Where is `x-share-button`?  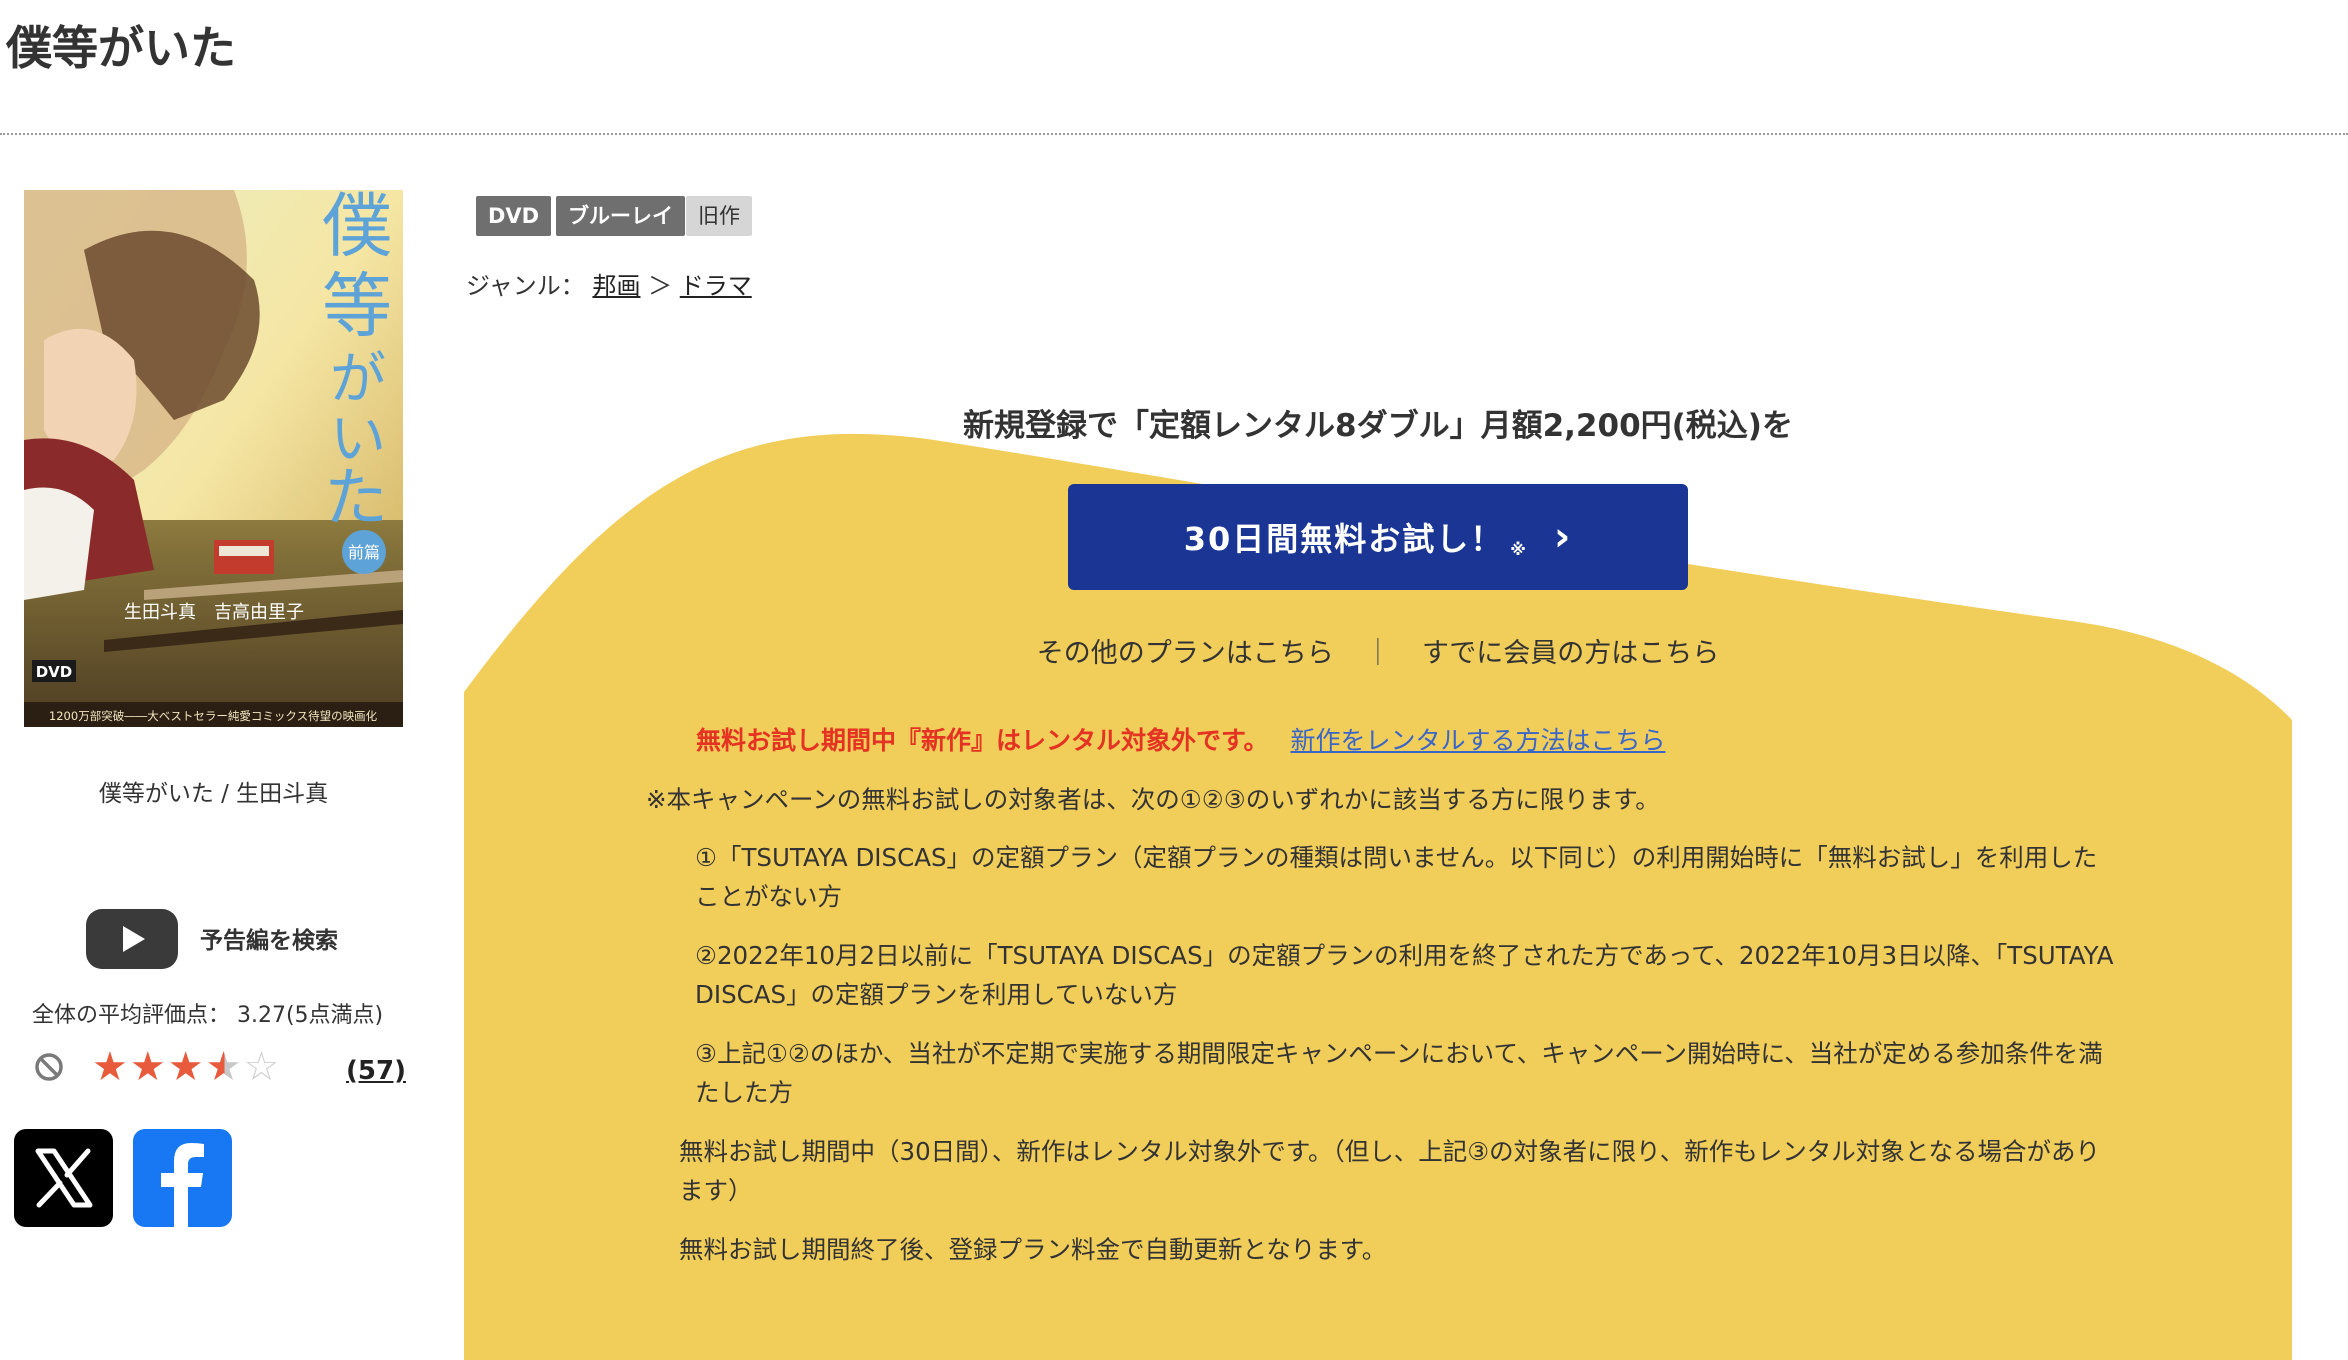
x-share-button is located at coordinates (63, 1178).